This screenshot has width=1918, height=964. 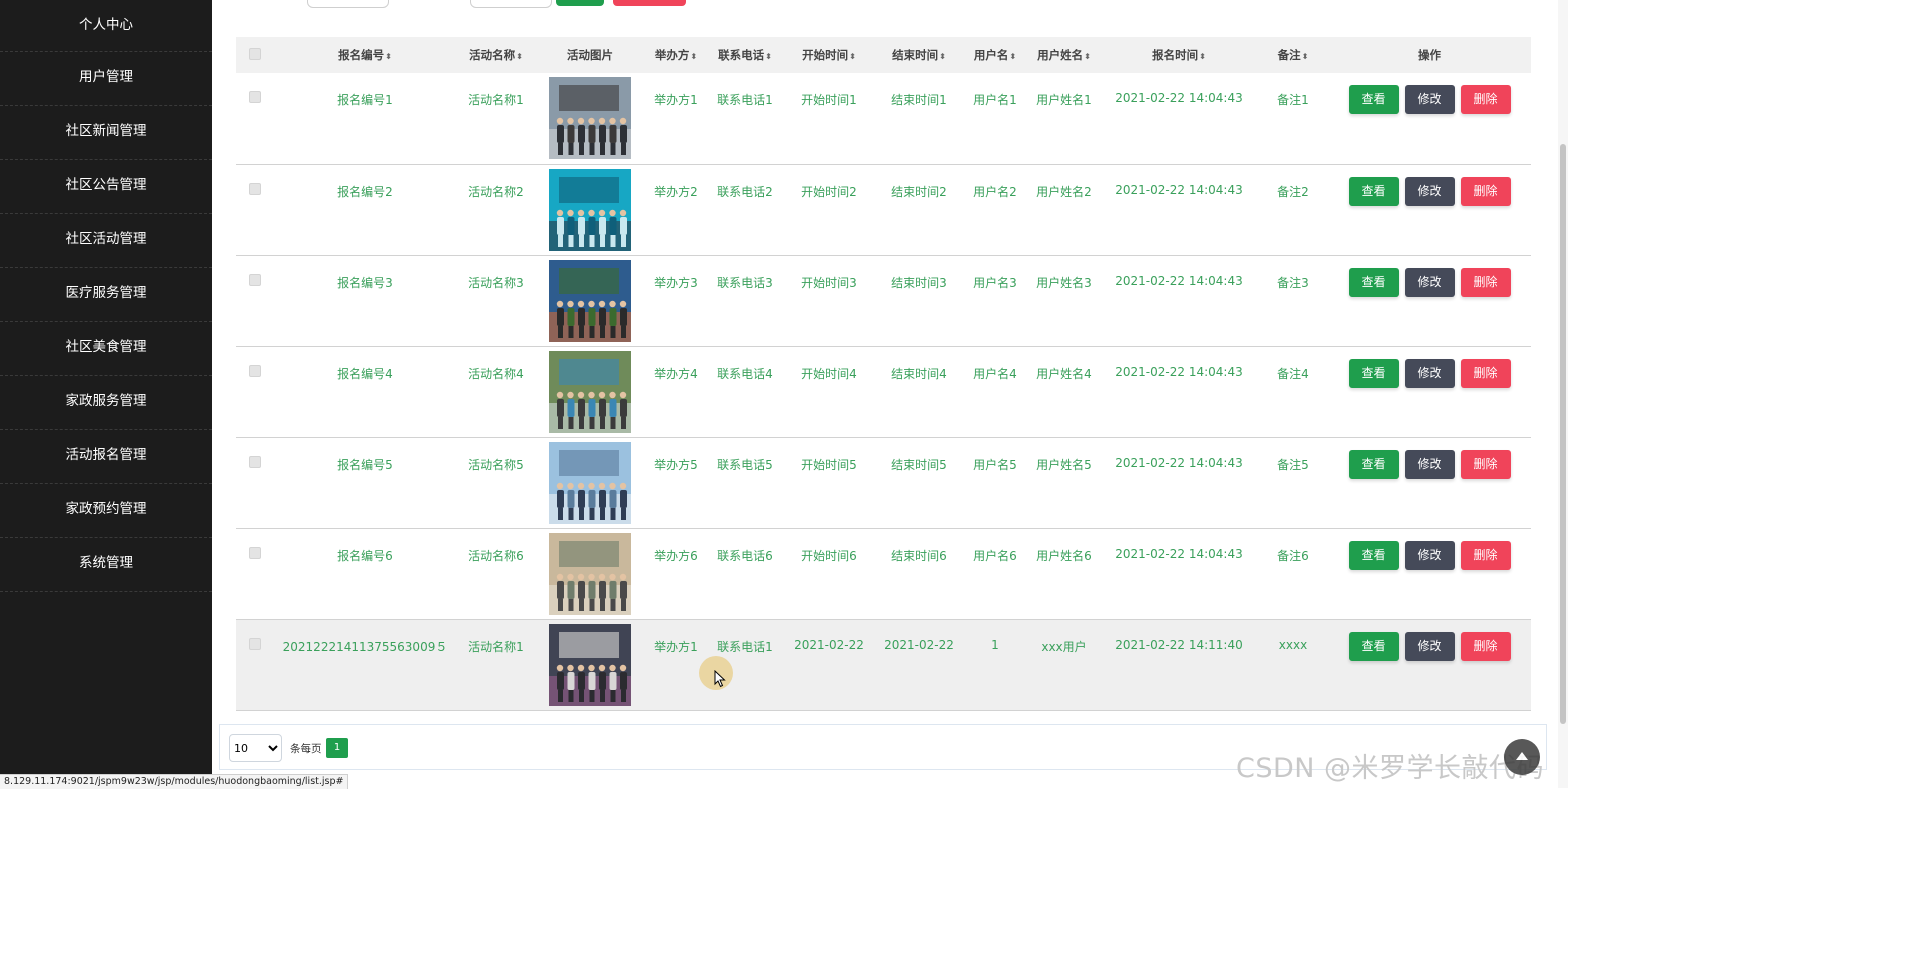 What do you see at coordinates (1293, 644) in the screenshot?
I see `cell-note: xxxx` at bounding box center [1293, 644].